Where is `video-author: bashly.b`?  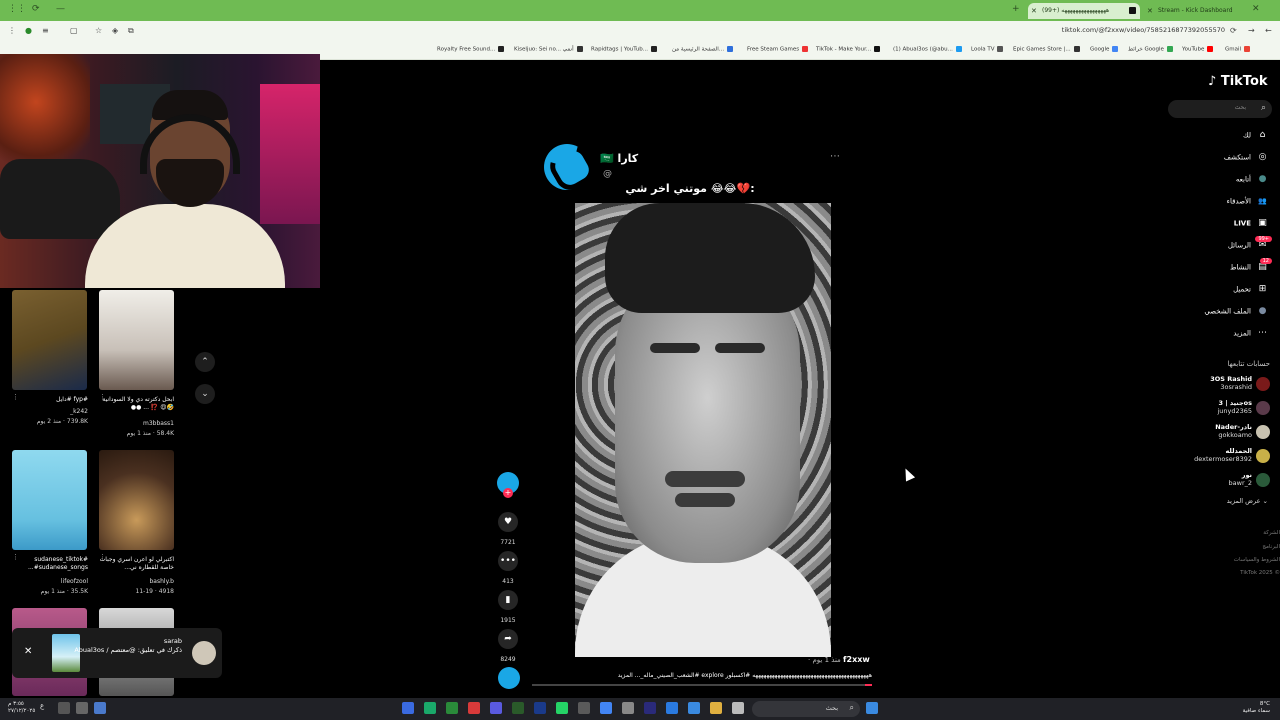 video-author: bashly.b is located at coordinates (134, 582).